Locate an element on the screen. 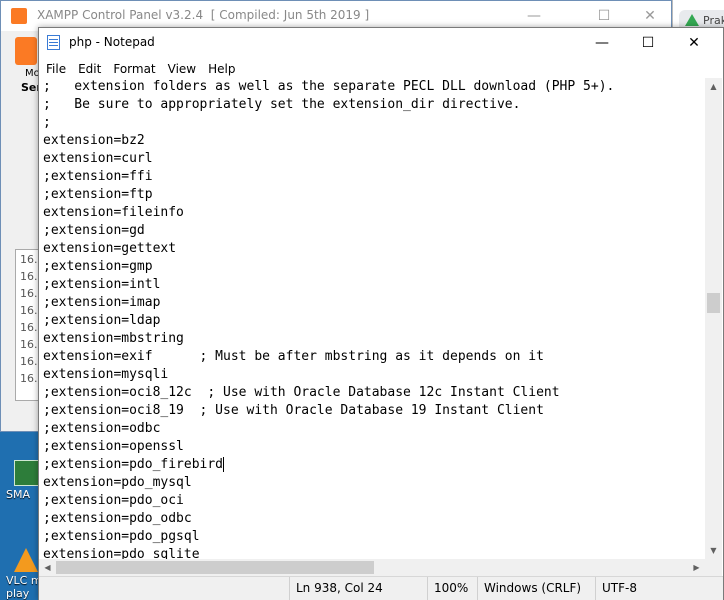  desktop-shortcut-label: SMA is located at coordinates (18, 494).